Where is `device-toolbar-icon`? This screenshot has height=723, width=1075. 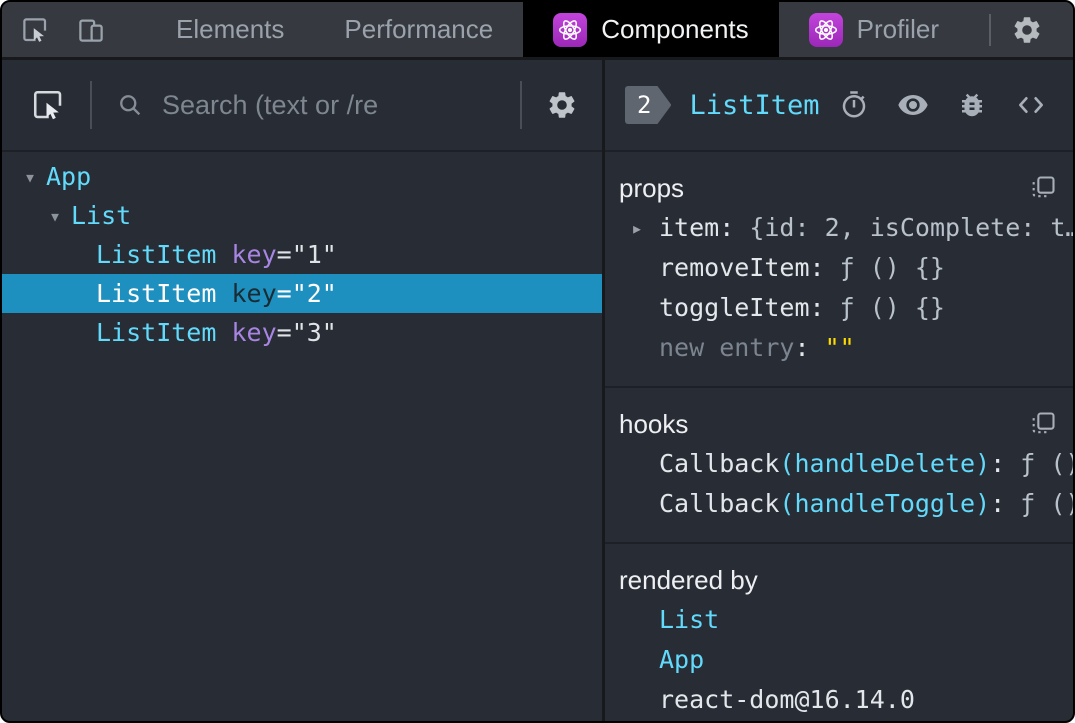
device-toolbar-icon is located at coordinates (91, 30).